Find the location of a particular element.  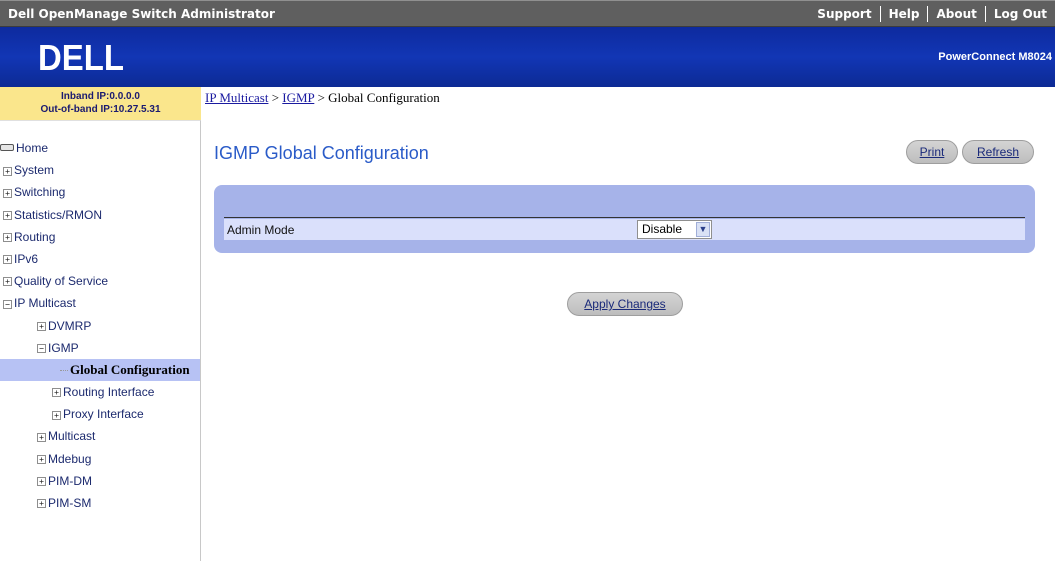

sidebar-item-statistics-rmon: + Statistics/RMON is located at coordinates (100, 215).